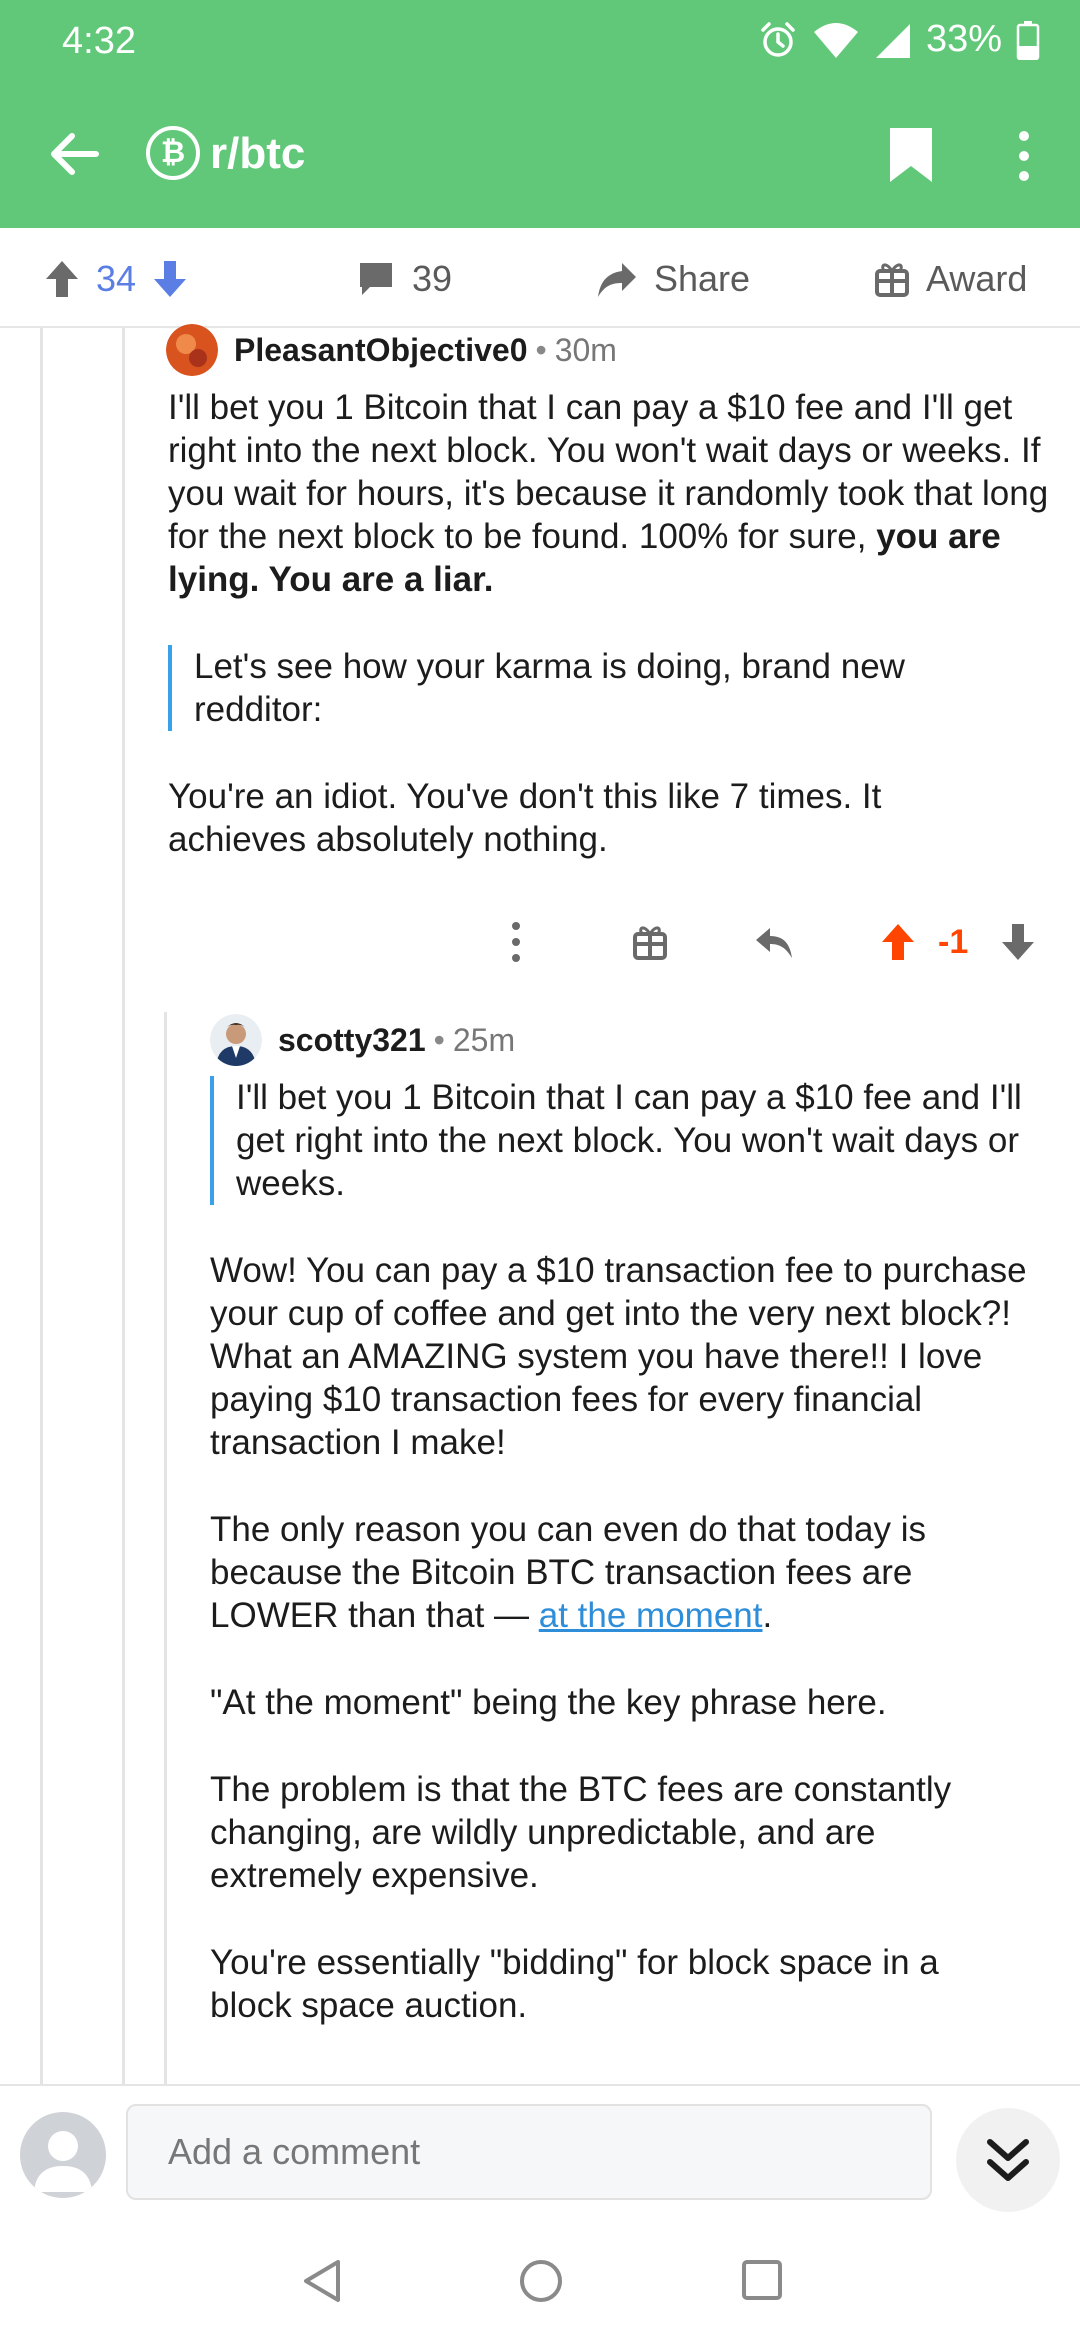  I want to click on battery-icon, so click(1028, 40).